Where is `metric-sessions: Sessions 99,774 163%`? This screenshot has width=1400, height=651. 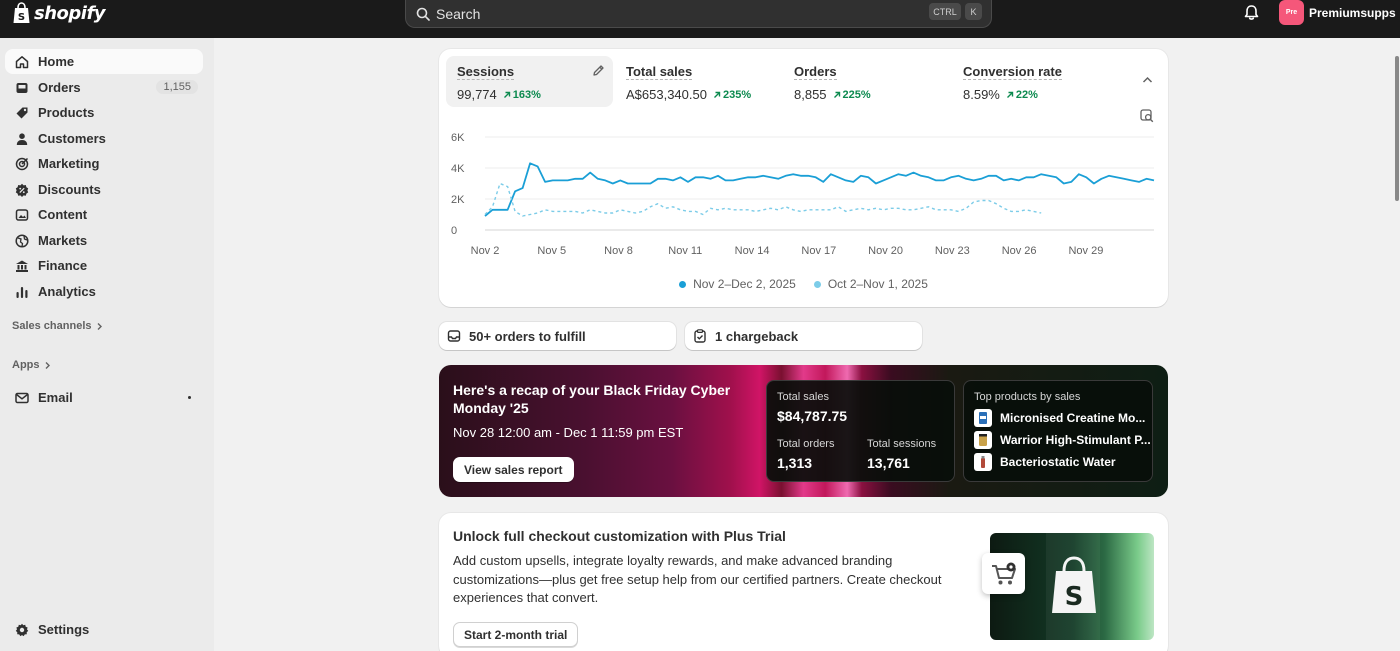 metric-sessions: Sessions 99,774 163% is located at coordinates (529, 81).